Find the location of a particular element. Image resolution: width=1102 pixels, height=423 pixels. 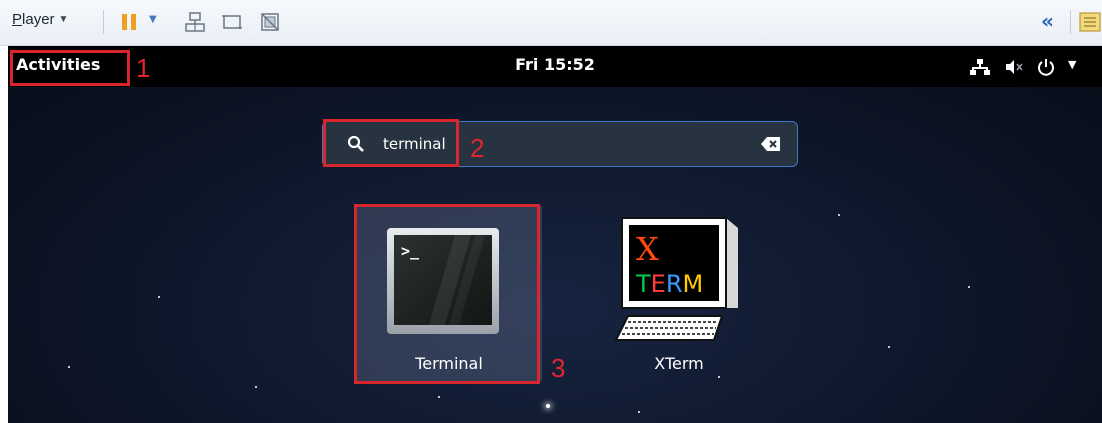

volume-muted-icon is located at coordinates (1014, 67).